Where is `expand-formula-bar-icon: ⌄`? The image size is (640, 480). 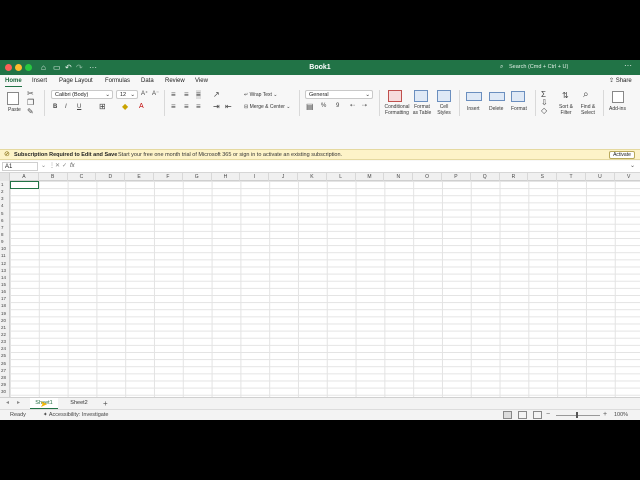 expand-formula-bar-icon: ⌄ is located at coordinates (632, 166).